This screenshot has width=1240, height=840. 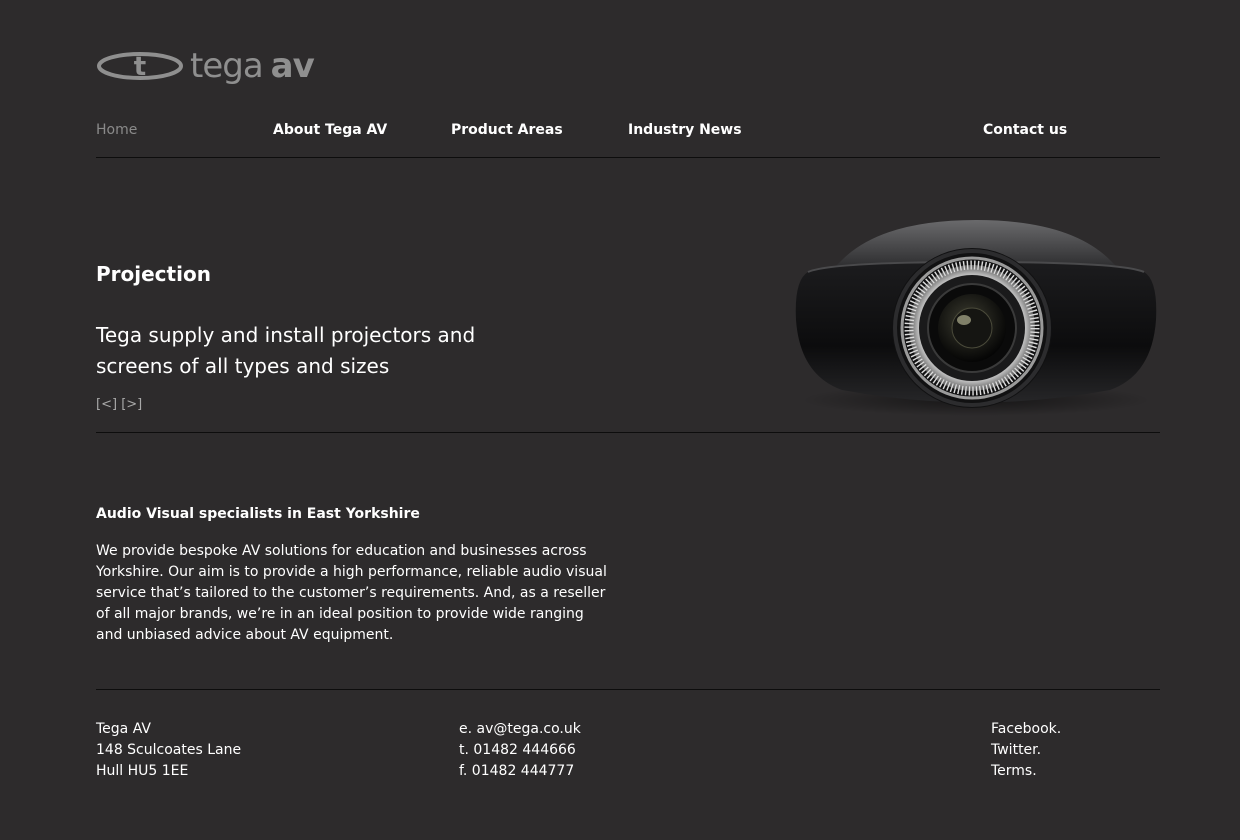 What do you see at coordinates (685, 130) in the screenshot?
I see `nav-industry-news: Industry News` at bounding box center [685, 130].